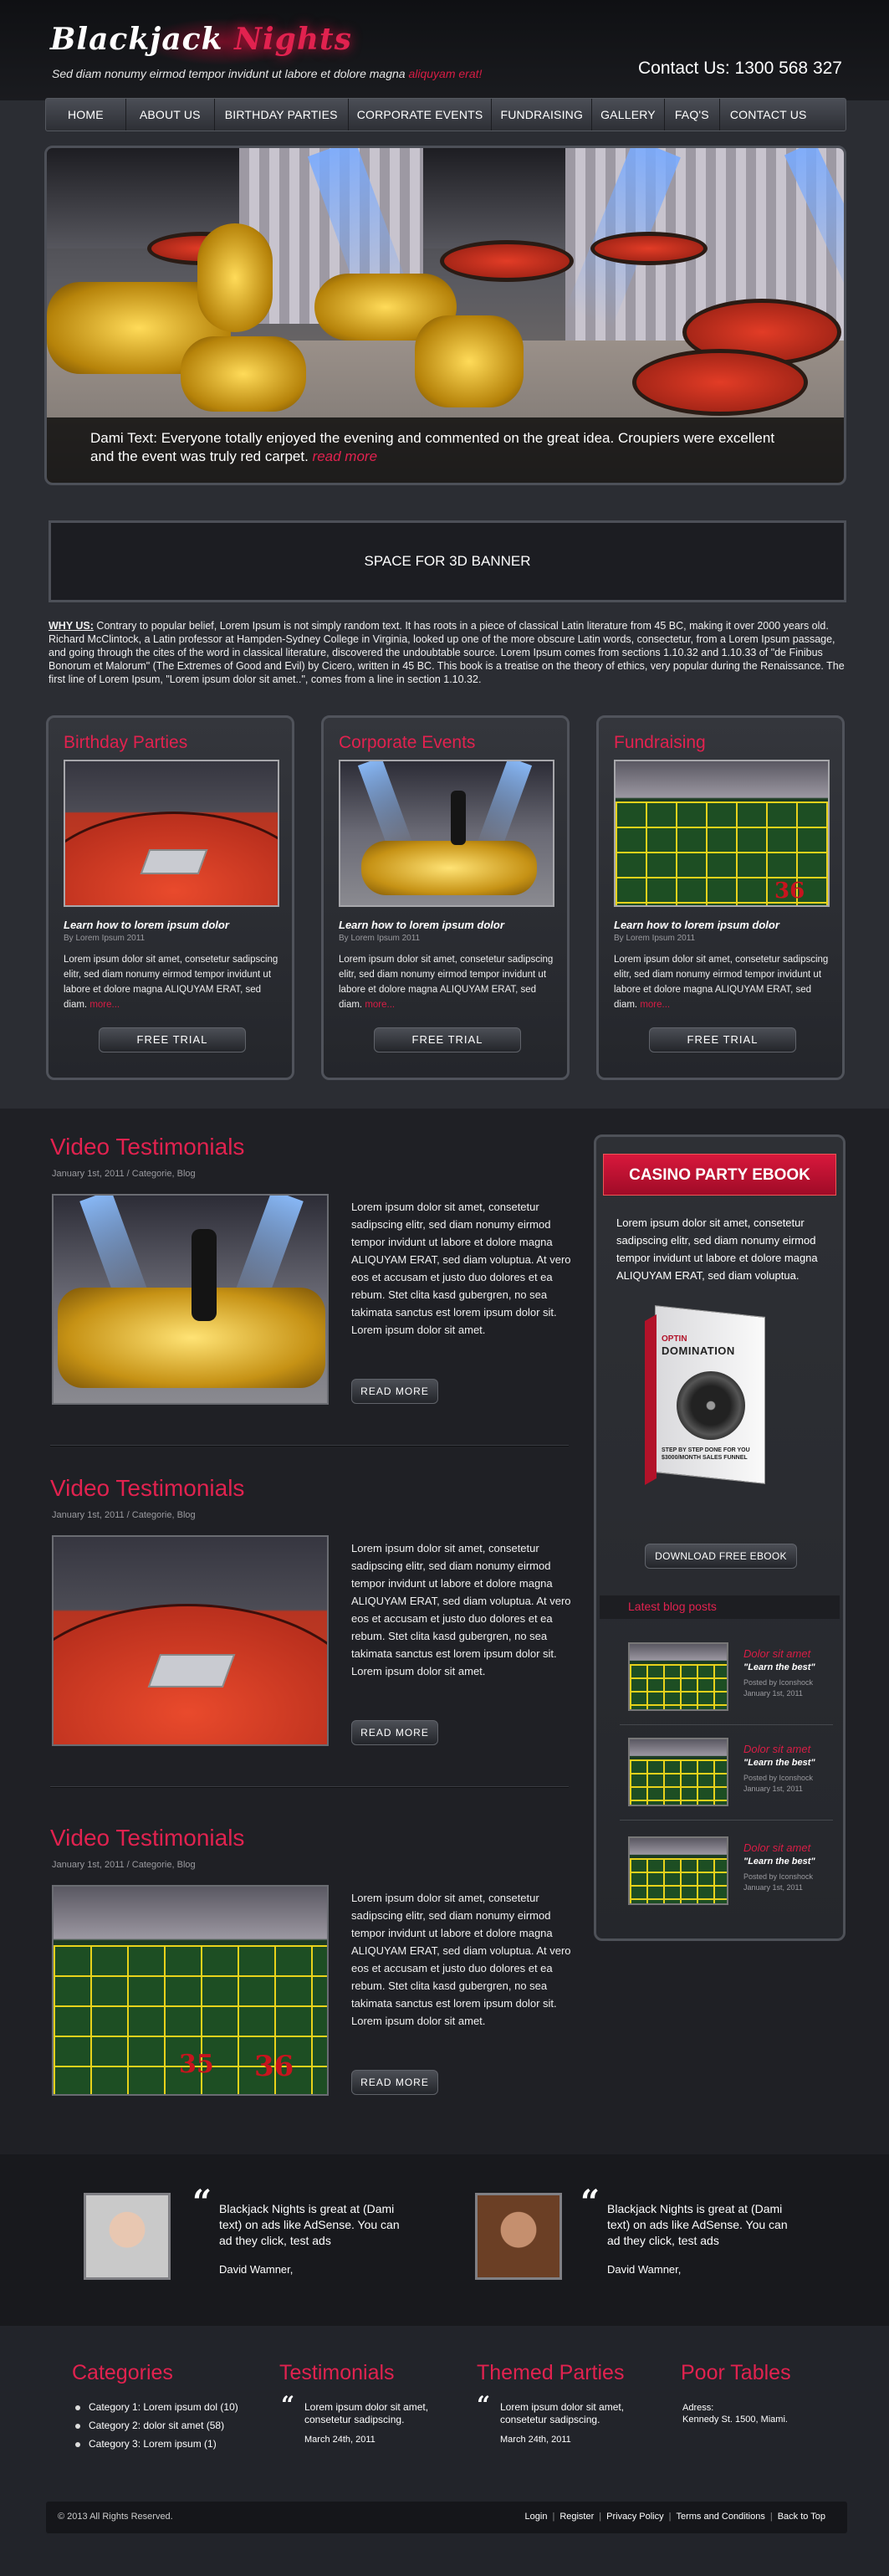  What do you see at coordinates (153, 2444) in the screenshot?
I see `category-label: Category 3: Lorem ipsum (1)` at bounding box center [153, 2444].